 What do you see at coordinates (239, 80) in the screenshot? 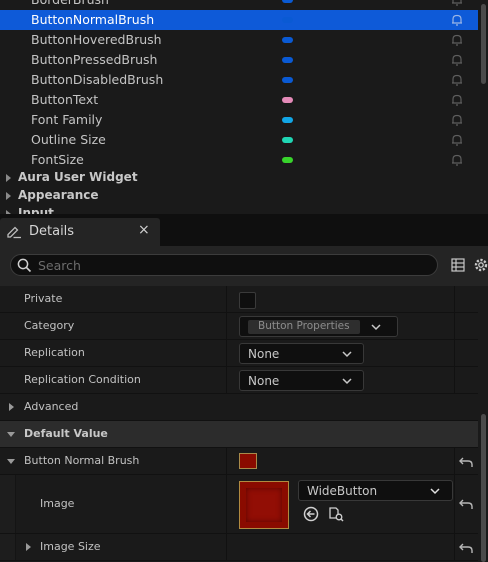
I see `variable-row: ButtonDisabledBrush` at bounding box center [239, 80].